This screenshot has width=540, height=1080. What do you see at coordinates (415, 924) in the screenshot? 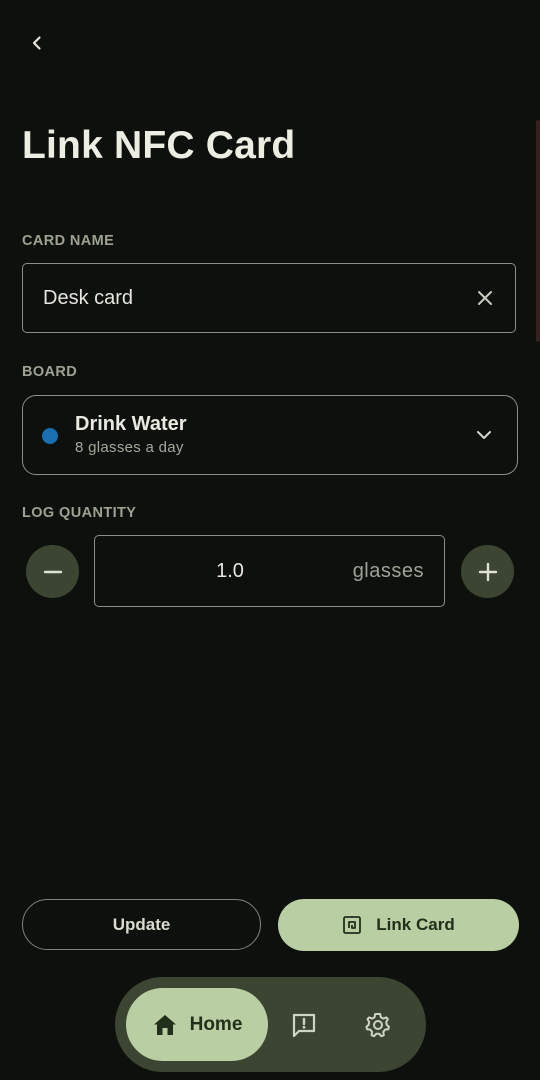
I see `link-card-button-label: Link Card` at bounding box center [415, 924].